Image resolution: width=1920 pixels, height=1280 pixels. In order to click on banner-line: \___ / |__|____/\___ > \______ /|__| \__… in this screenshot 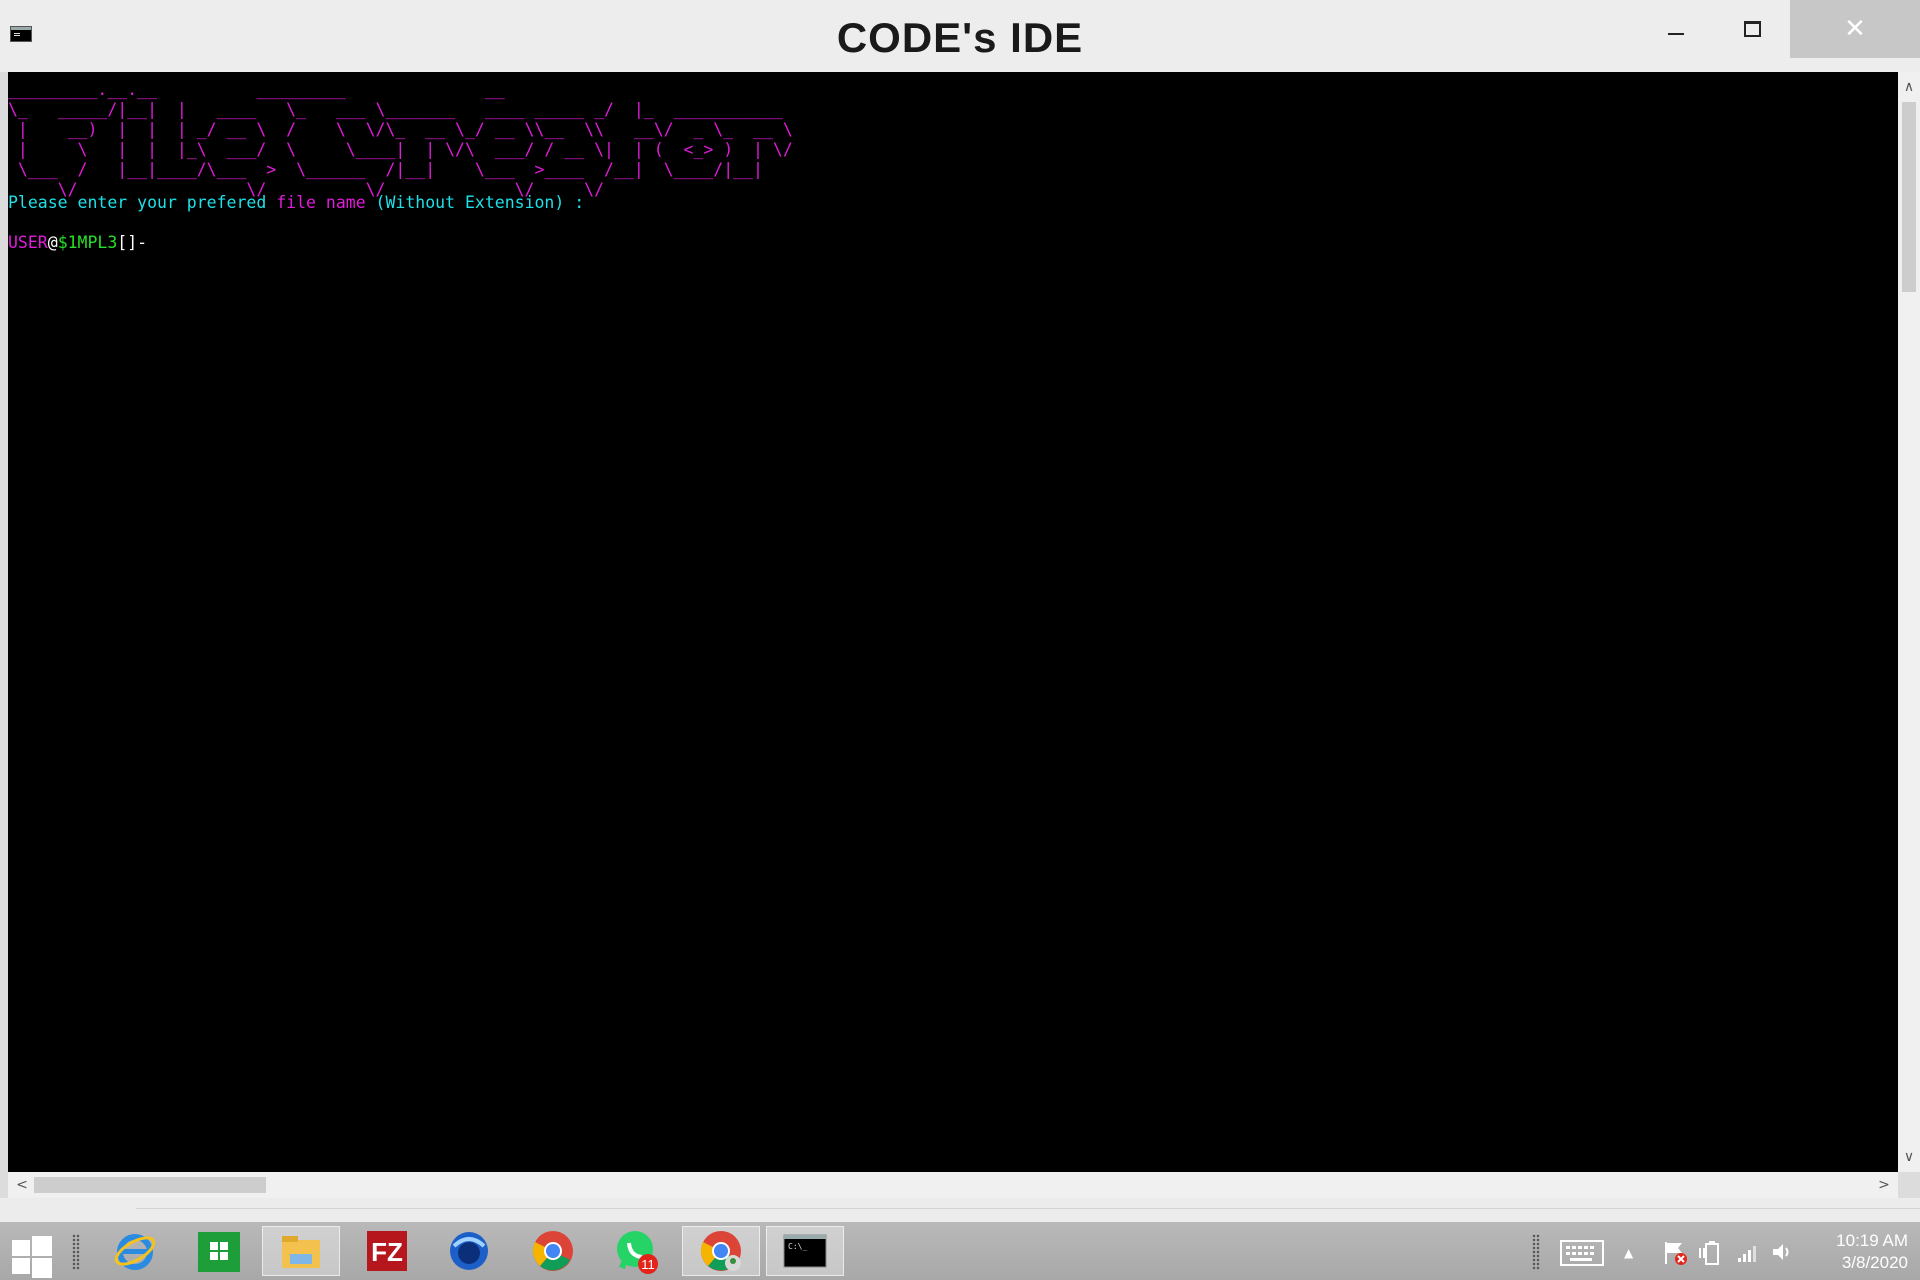, I will do `click(385, 169)`.